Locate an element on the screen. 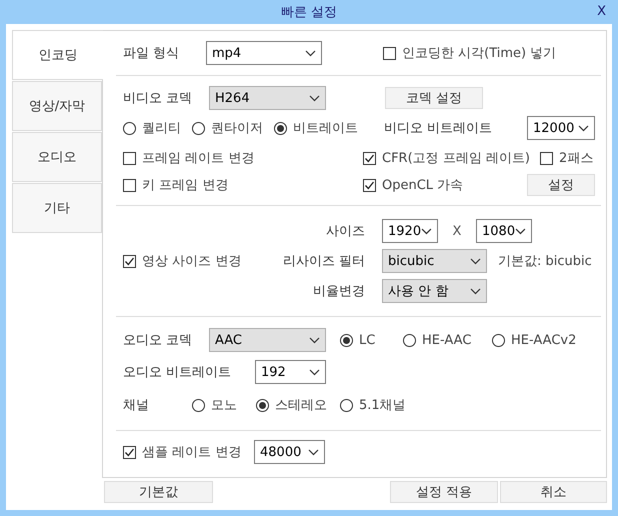 This screenshot has height=516, width=618. field-label: 사이즈 is located at coordinates (345, 231).